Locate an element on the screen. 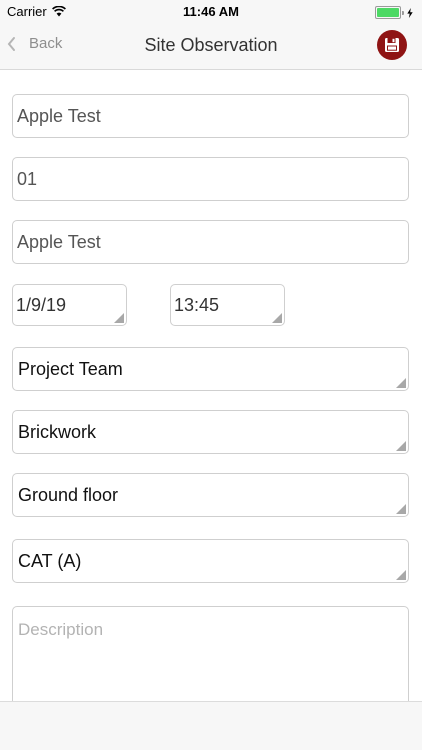 This screenshot has width=422, height=750. status-bar: Carrier 11:46 AM is located at coordinates (211, 11).